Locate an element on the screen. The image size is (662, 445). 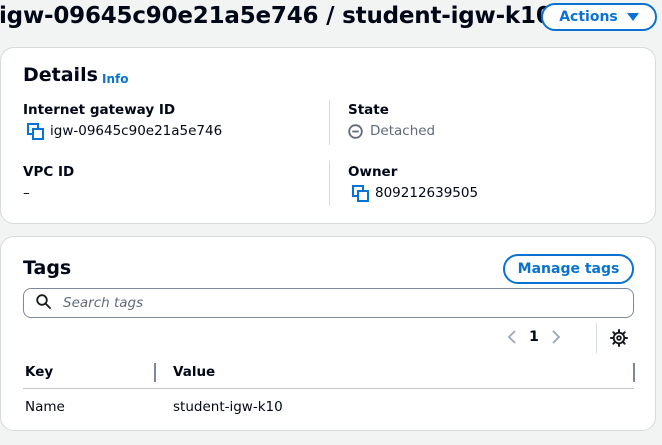
search-tags-input is located at coordinates (347, 303).